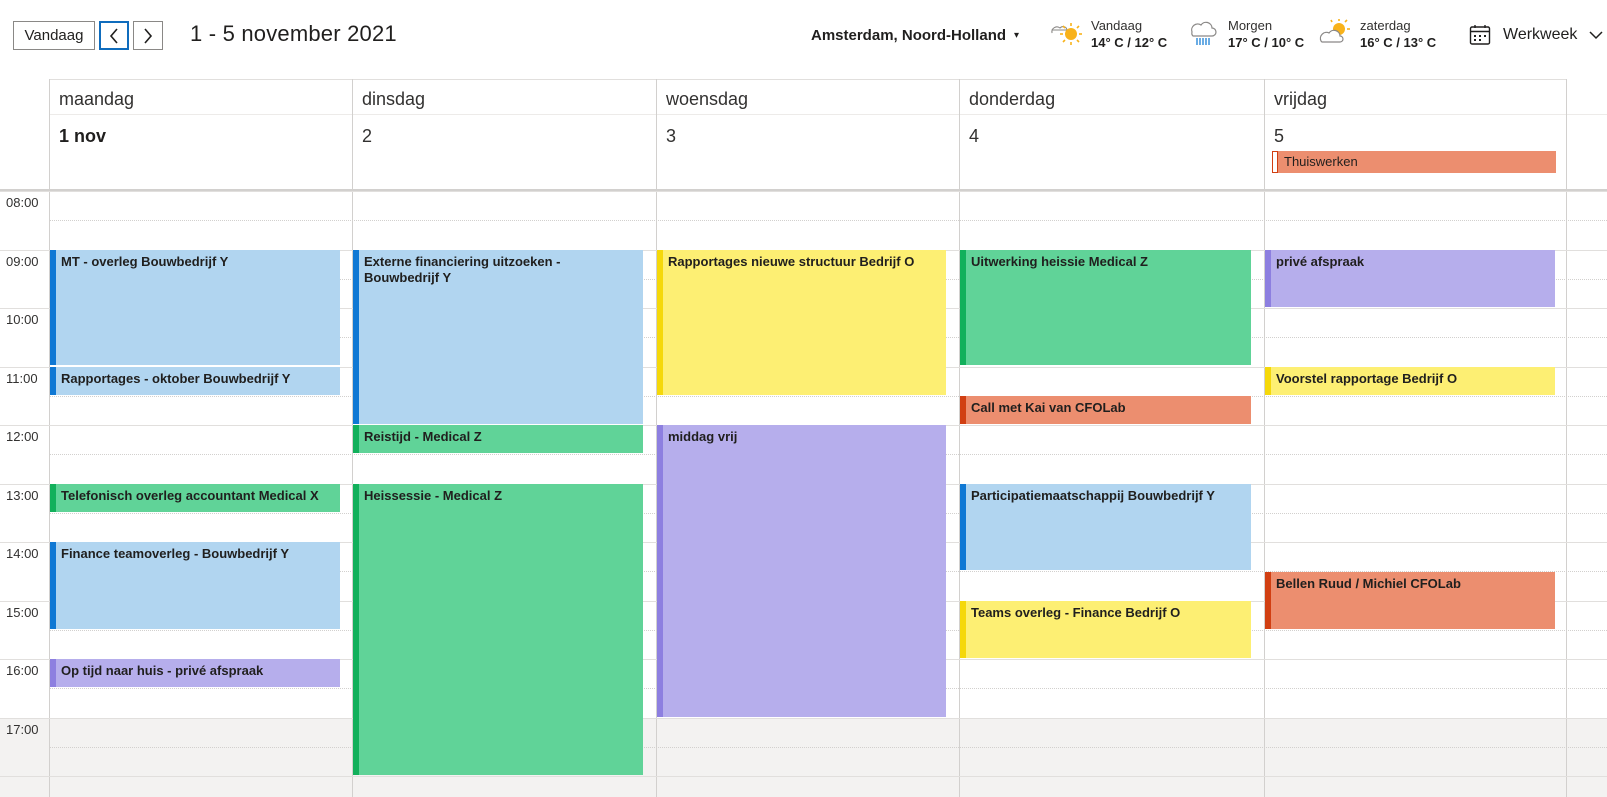  I want to click on weather-day-label: Vandaag, so click(1117, 25).